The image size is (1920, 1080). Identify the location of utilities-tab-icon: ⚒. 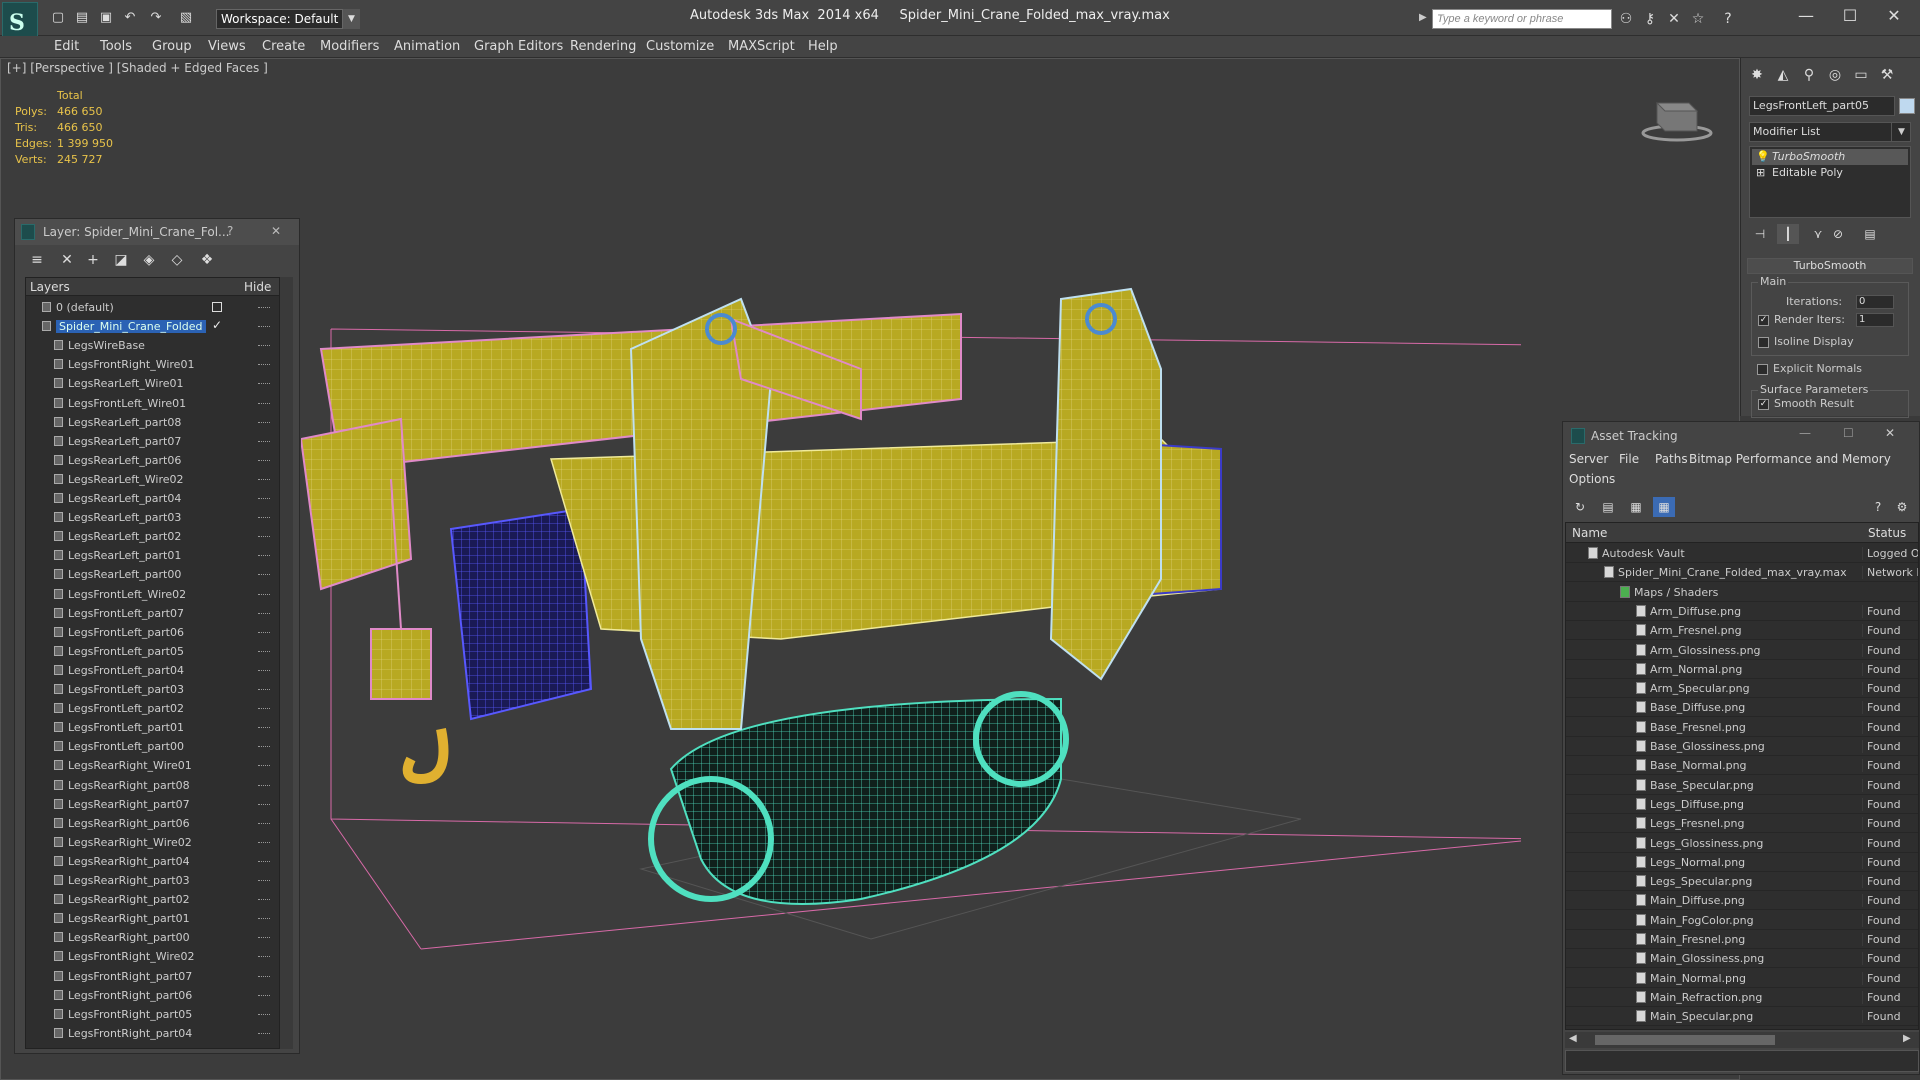
(1887, 75).